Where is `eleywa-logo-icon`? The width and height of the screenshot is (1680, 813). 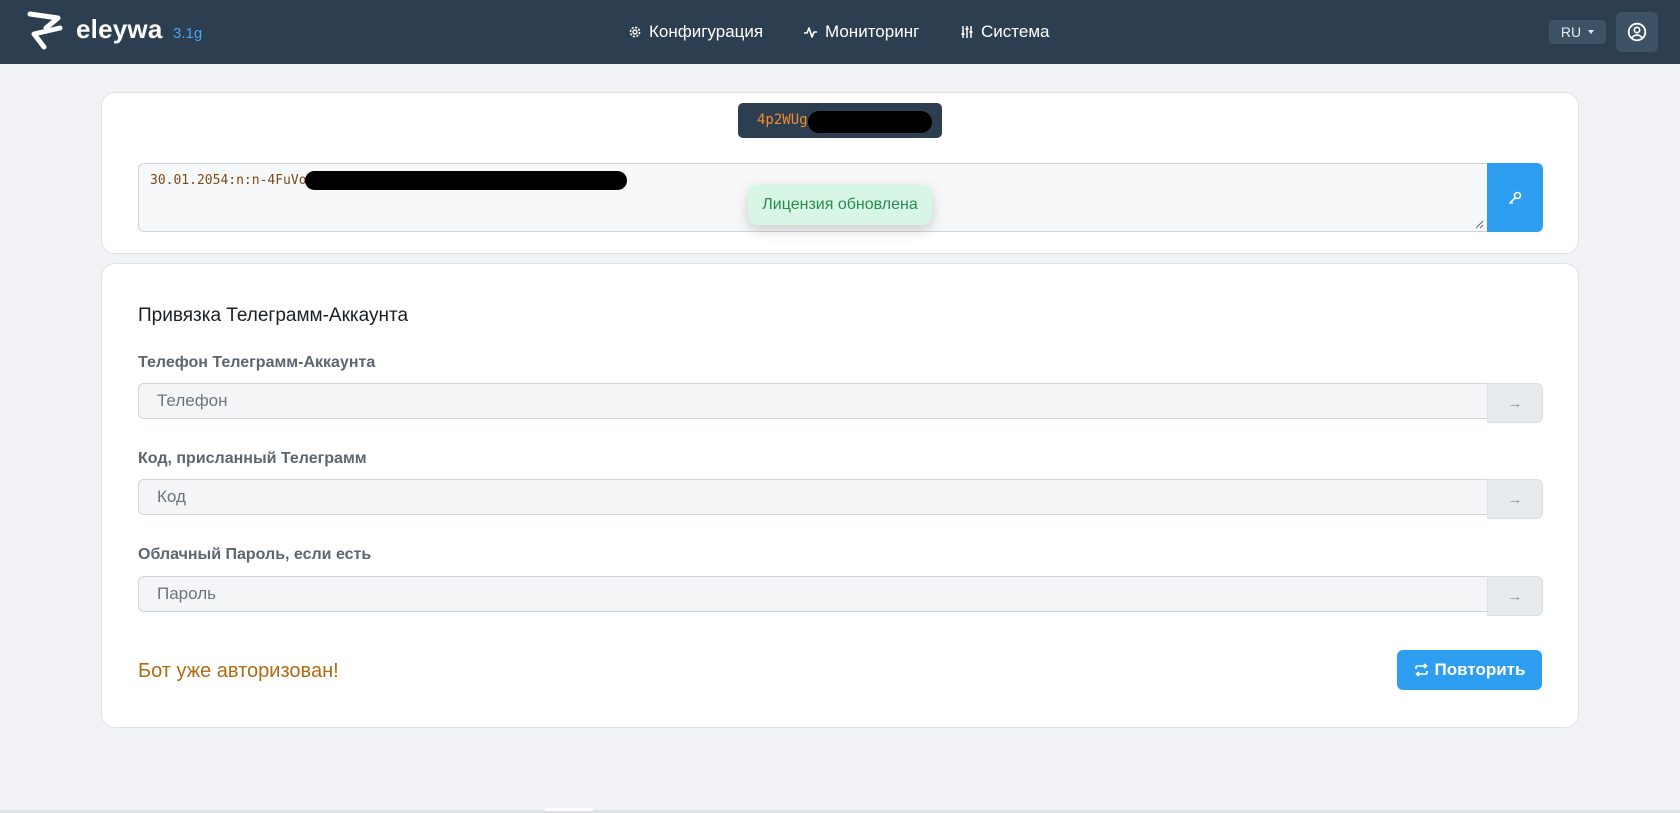
eleywa-logo-icon is located at coordinates (45, 31).